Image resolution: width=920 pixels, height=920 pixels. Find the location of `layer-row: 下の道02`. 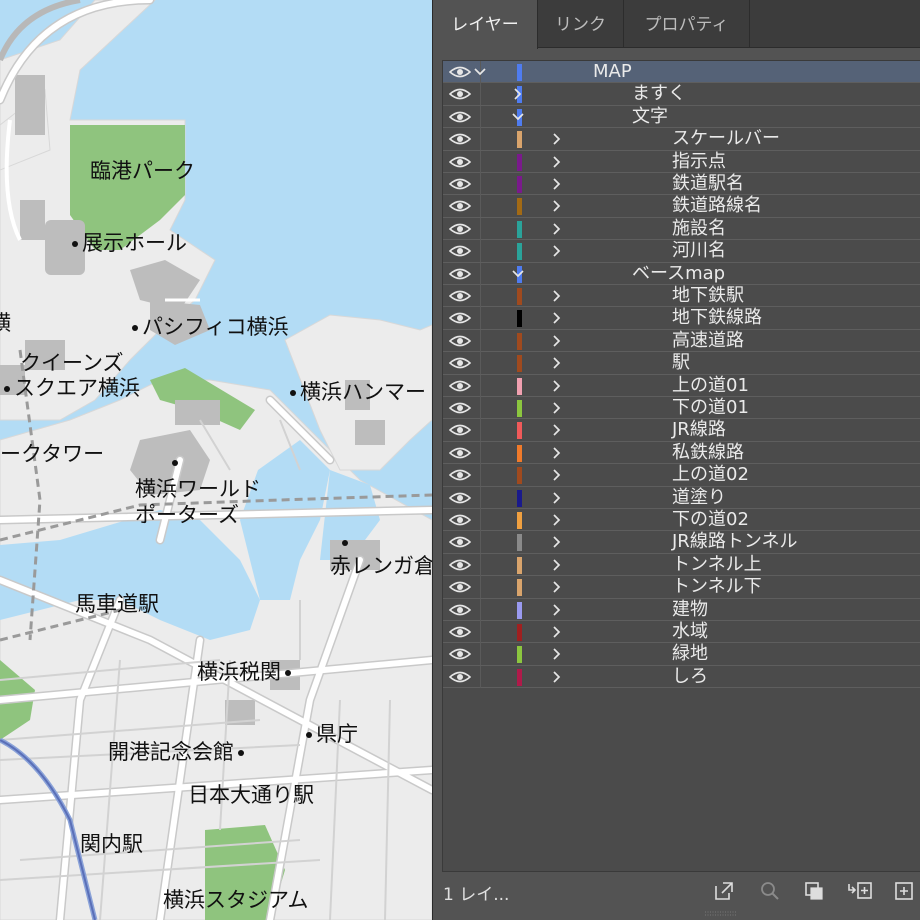

layer-row: 下の道02 is located at coordinates (681, 520).